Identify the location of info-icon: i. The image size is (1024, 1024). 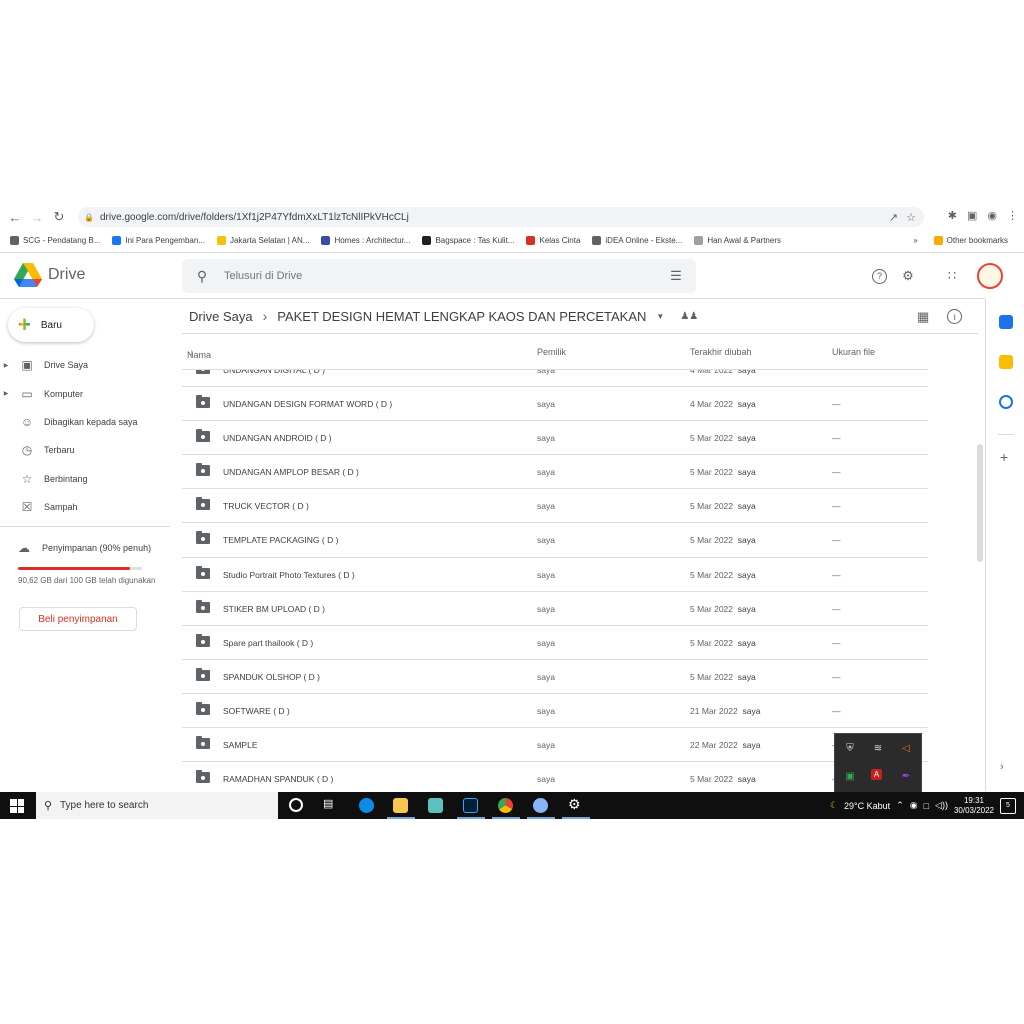
(955, 316).